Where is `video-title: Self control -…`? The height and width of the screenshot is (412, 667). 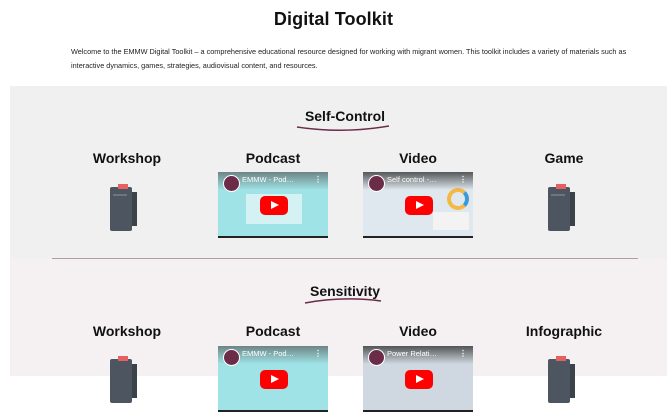 video-title: Self control -… is located at coordinates (412, 179).